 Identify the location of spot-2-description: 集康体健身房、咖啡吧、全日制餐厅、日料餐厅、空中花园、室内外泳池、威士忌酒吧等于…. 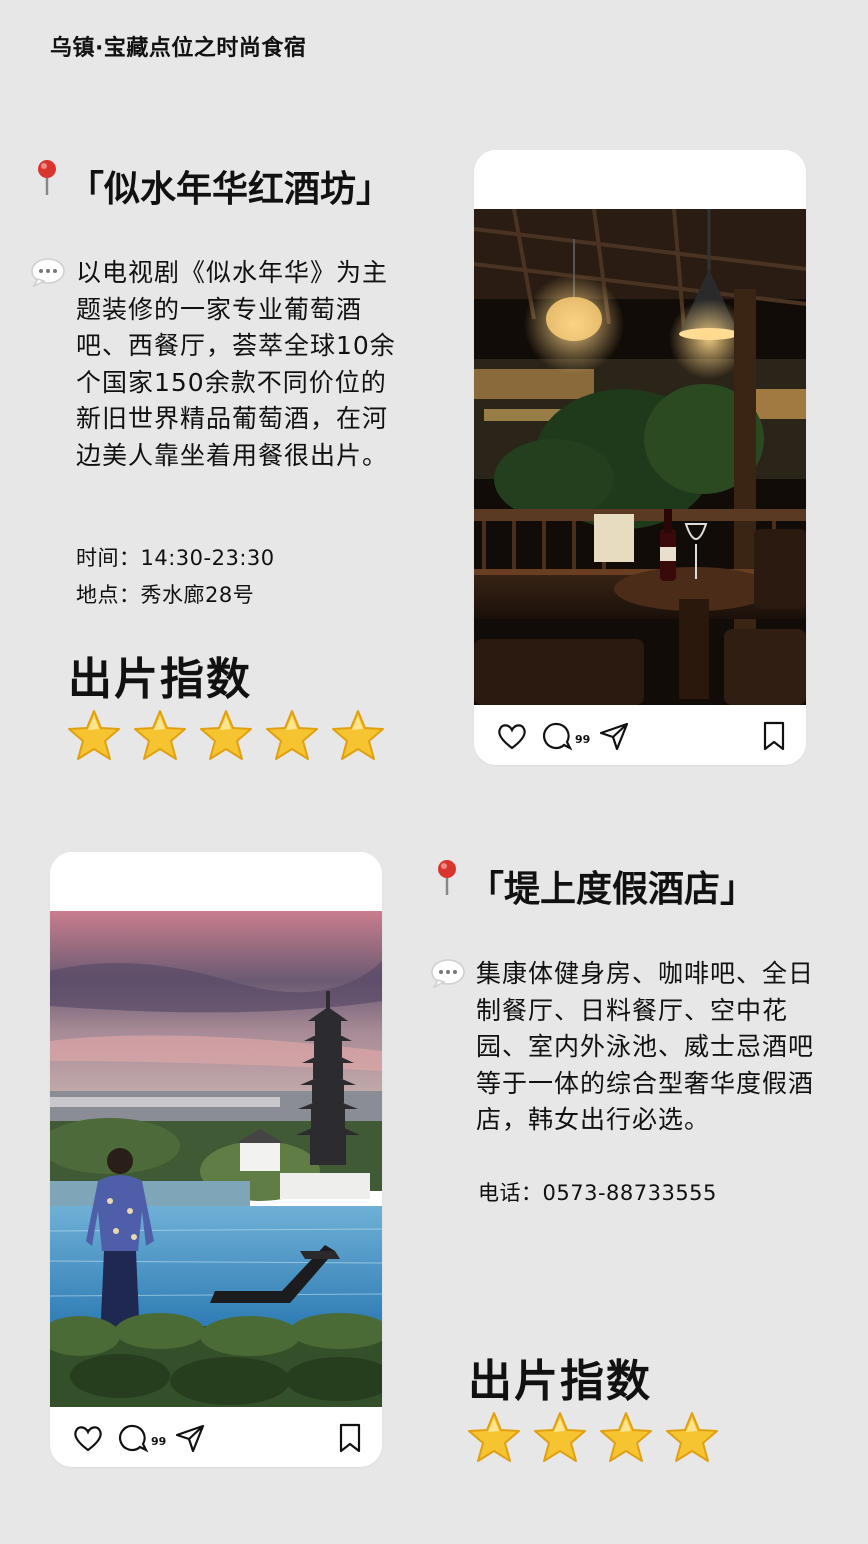
(627, 1047).